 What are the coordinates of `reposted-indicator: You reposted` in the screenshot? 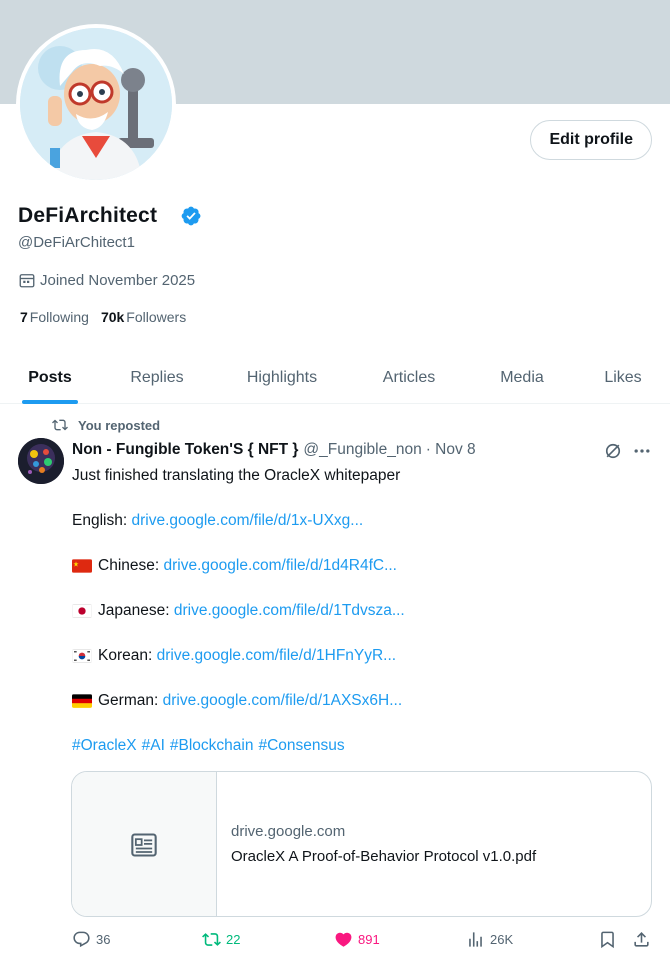 It's located at (106, 425).